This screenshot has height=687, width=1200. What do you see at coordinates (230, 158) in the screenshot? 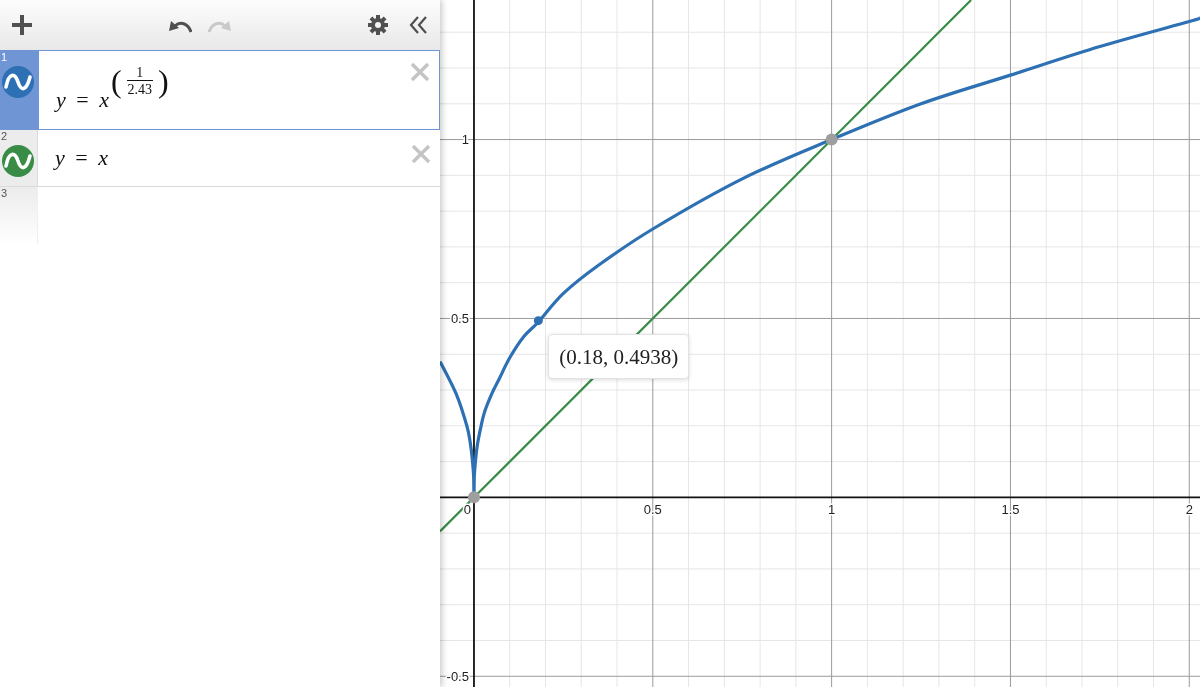
I see `math-expression: y = x` at bounding box center [230, 158].